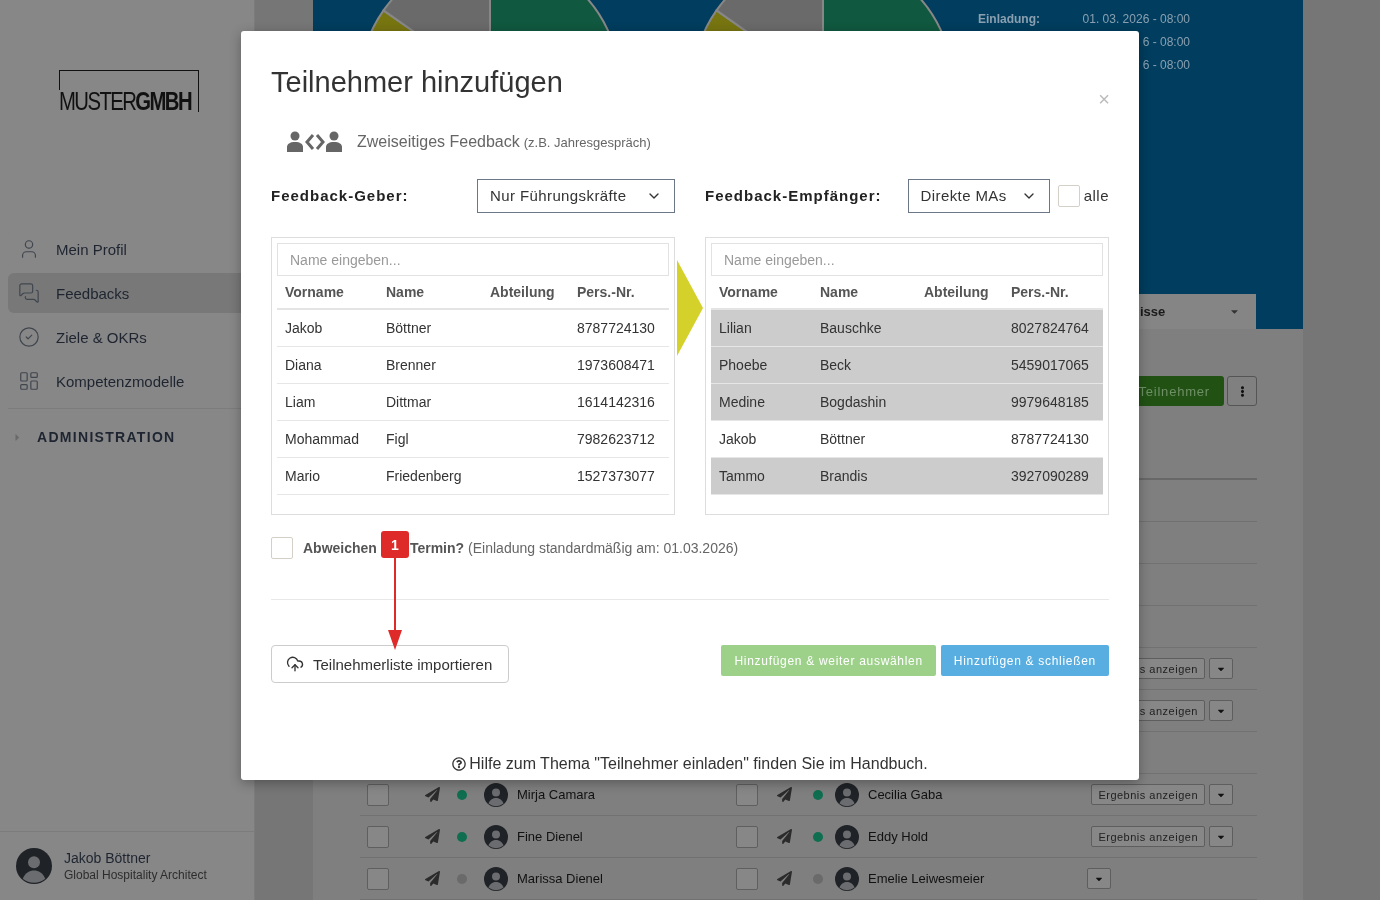 This screenshot has width=1380, height=900. Describe the element at coordinates (761, 402) in the screenshot. I see `table-cell: Medine` at that location.